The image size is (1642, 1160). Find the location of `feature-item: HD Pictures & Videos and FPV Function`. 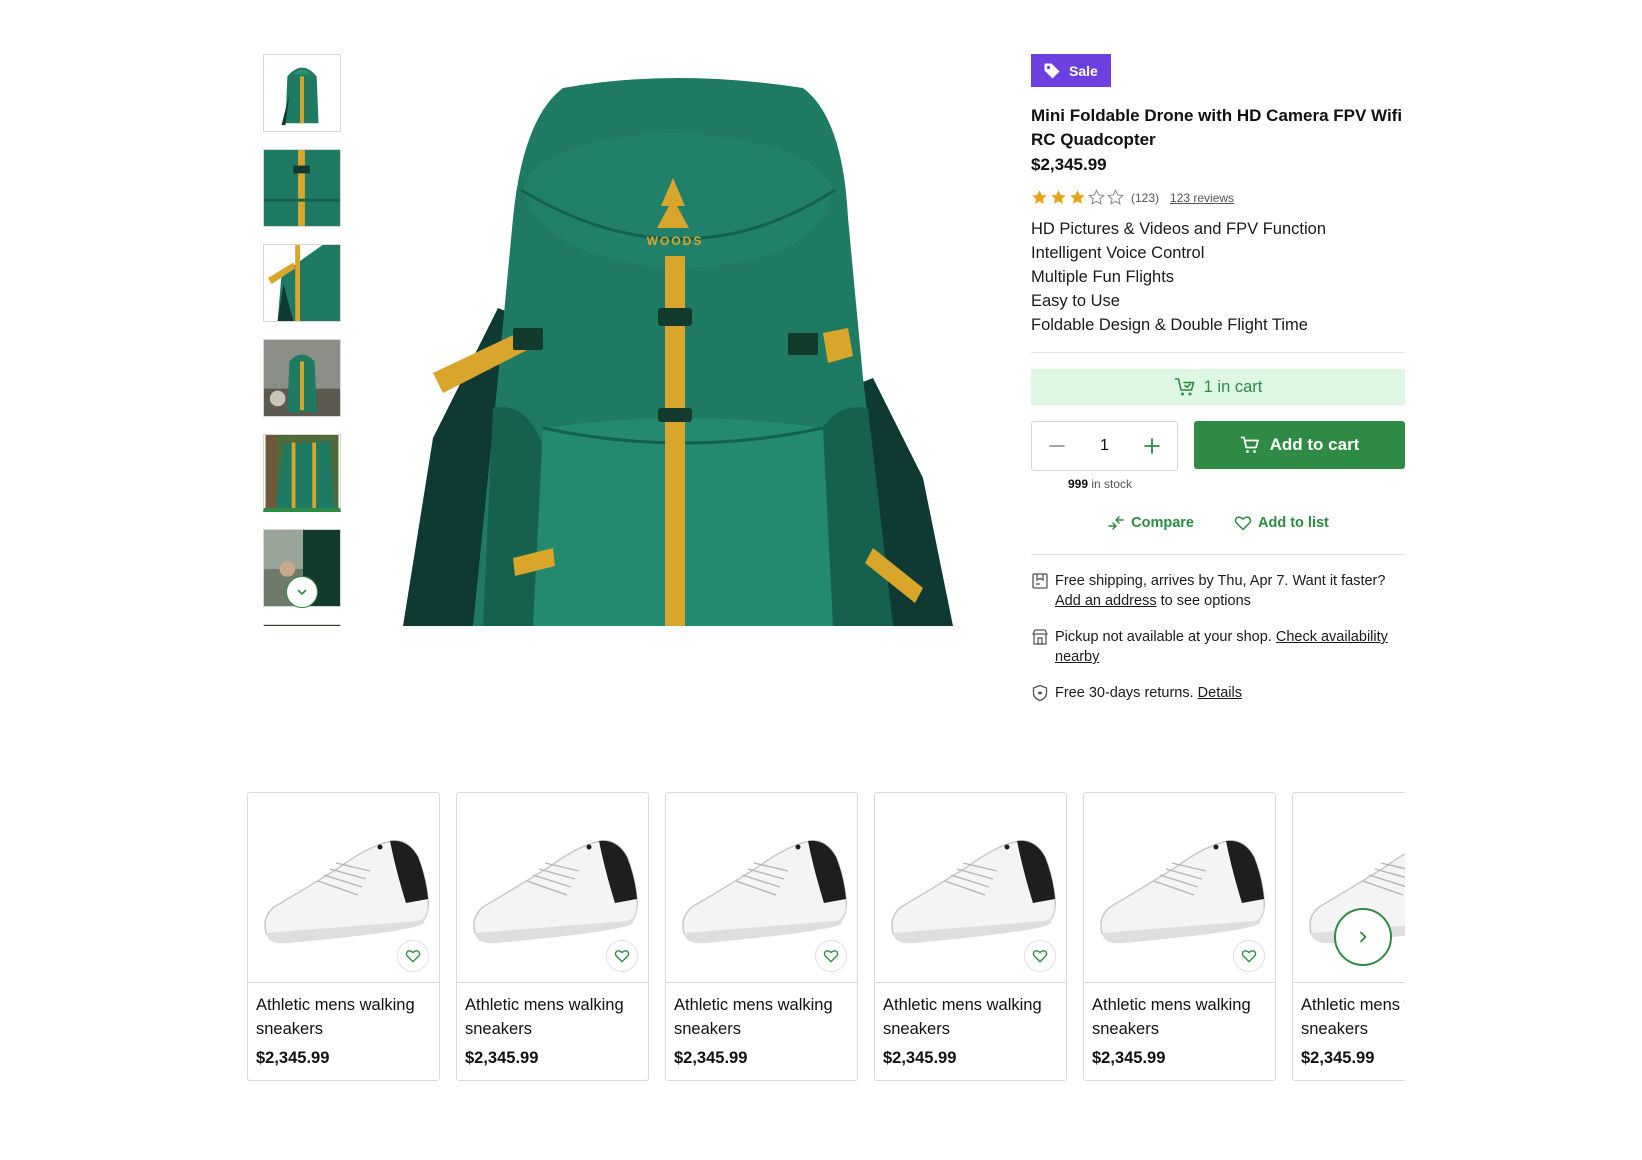

feature-item: HD Pictures & Videos and FPV Function is located at coordinates (1179, 229).